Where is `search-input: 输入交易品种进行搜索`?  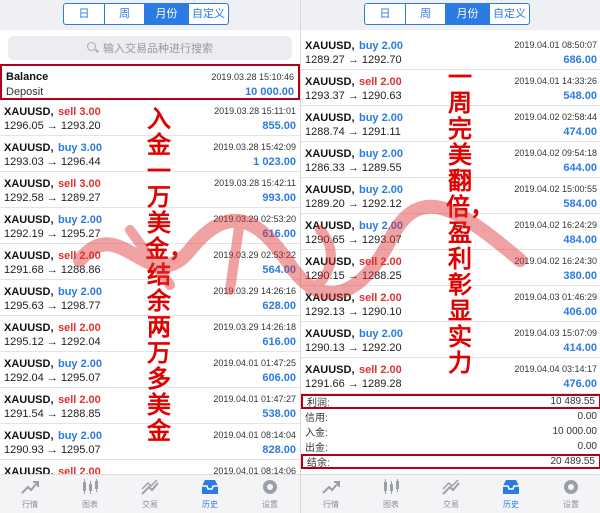 search-input: 输入交易品种进行搜索 is located at coordinates (150, 48).